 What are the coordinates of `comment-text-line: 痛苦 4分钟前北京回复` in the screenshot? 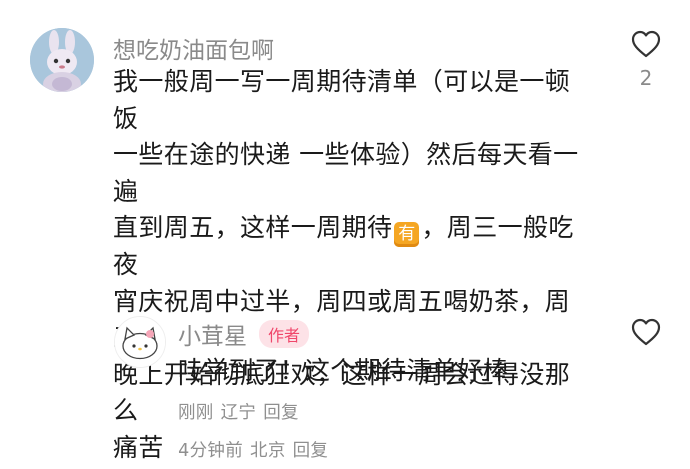 It's located at (353, 449).